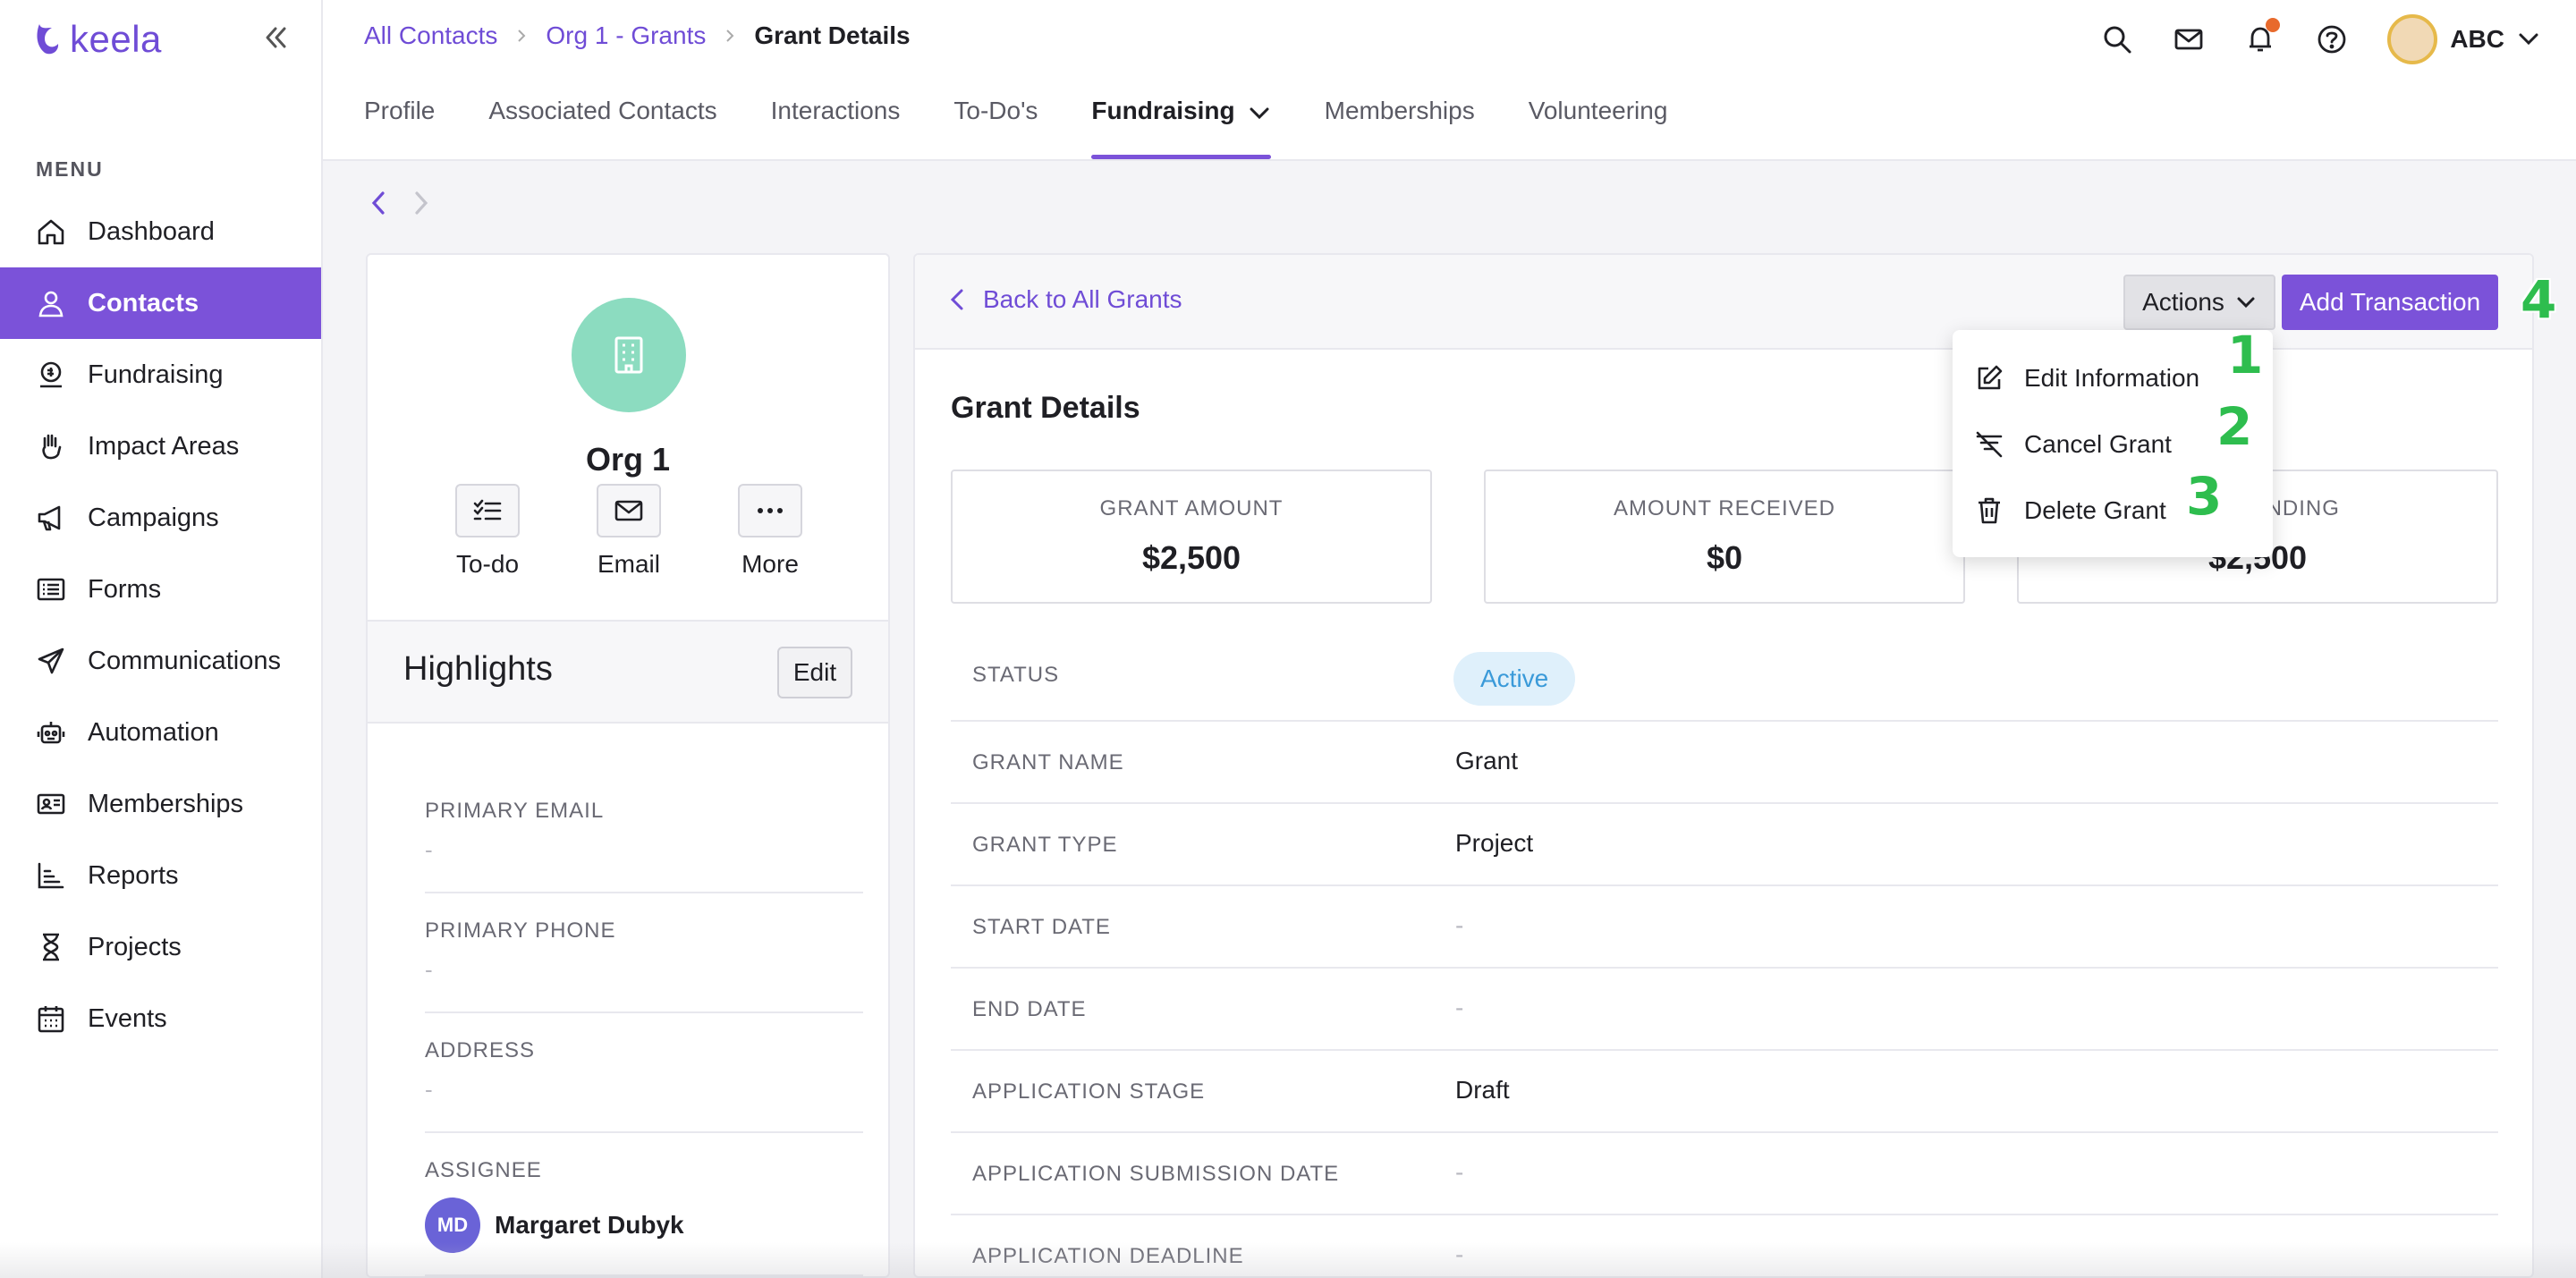 The width and height of the screenshot is (2576, 1278). Describe the element at coordinates (1724, 557) in the screenshot. I see `stat-value: $0` at that location.